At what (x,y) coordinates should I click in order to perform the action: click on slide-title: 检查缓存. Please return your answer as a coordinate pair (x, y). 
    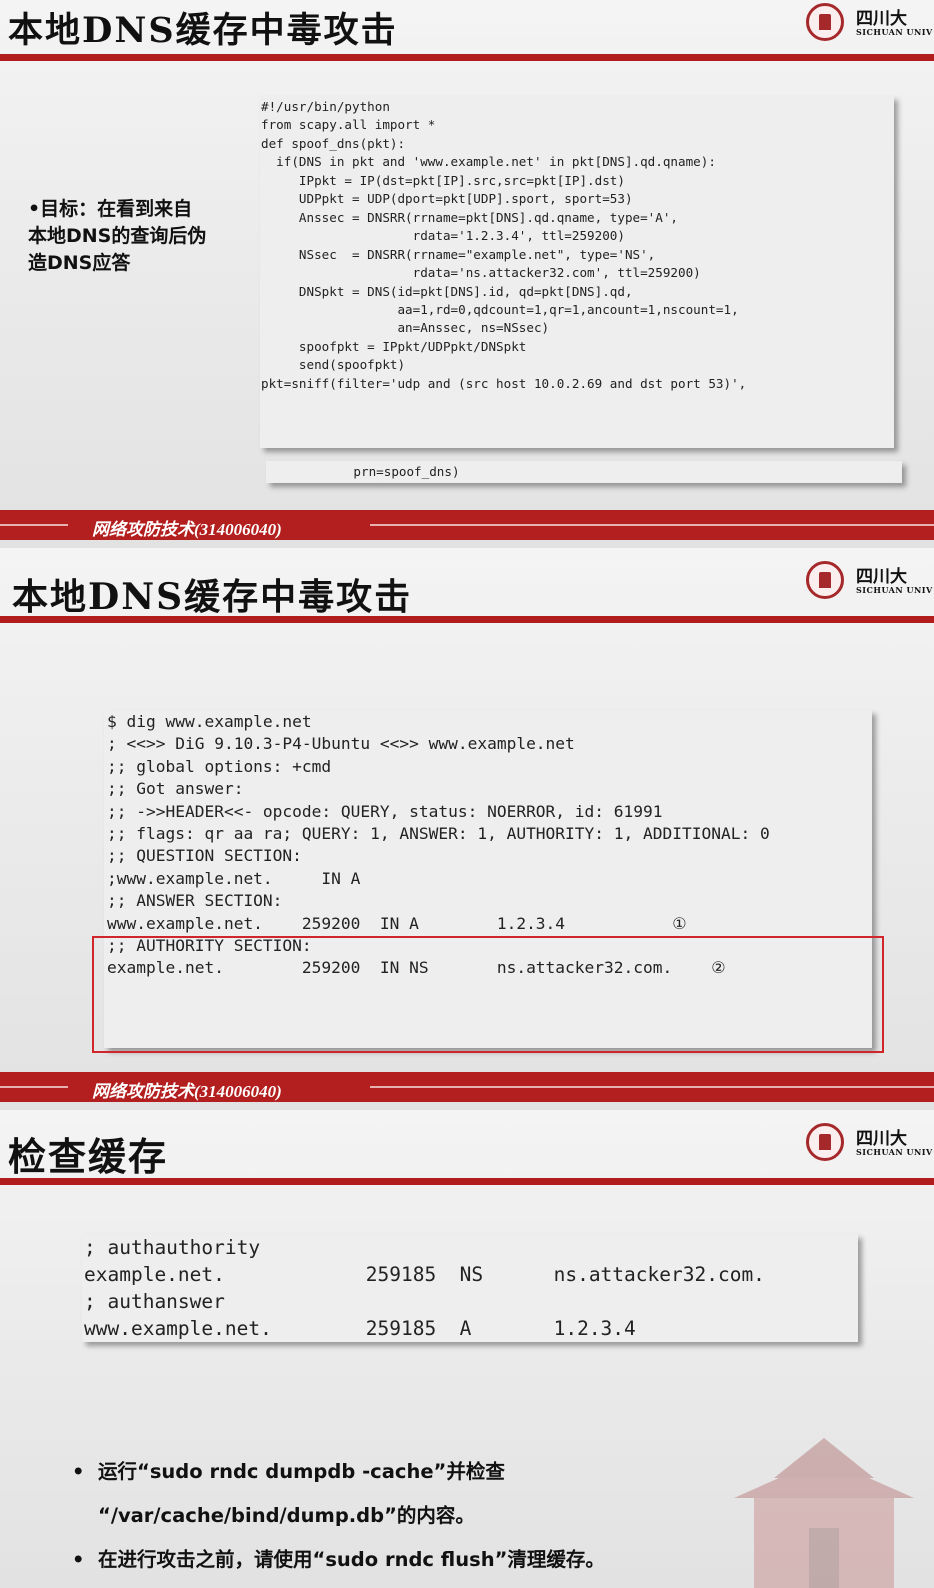
    Looking at the image, I should click on (88, 1156).